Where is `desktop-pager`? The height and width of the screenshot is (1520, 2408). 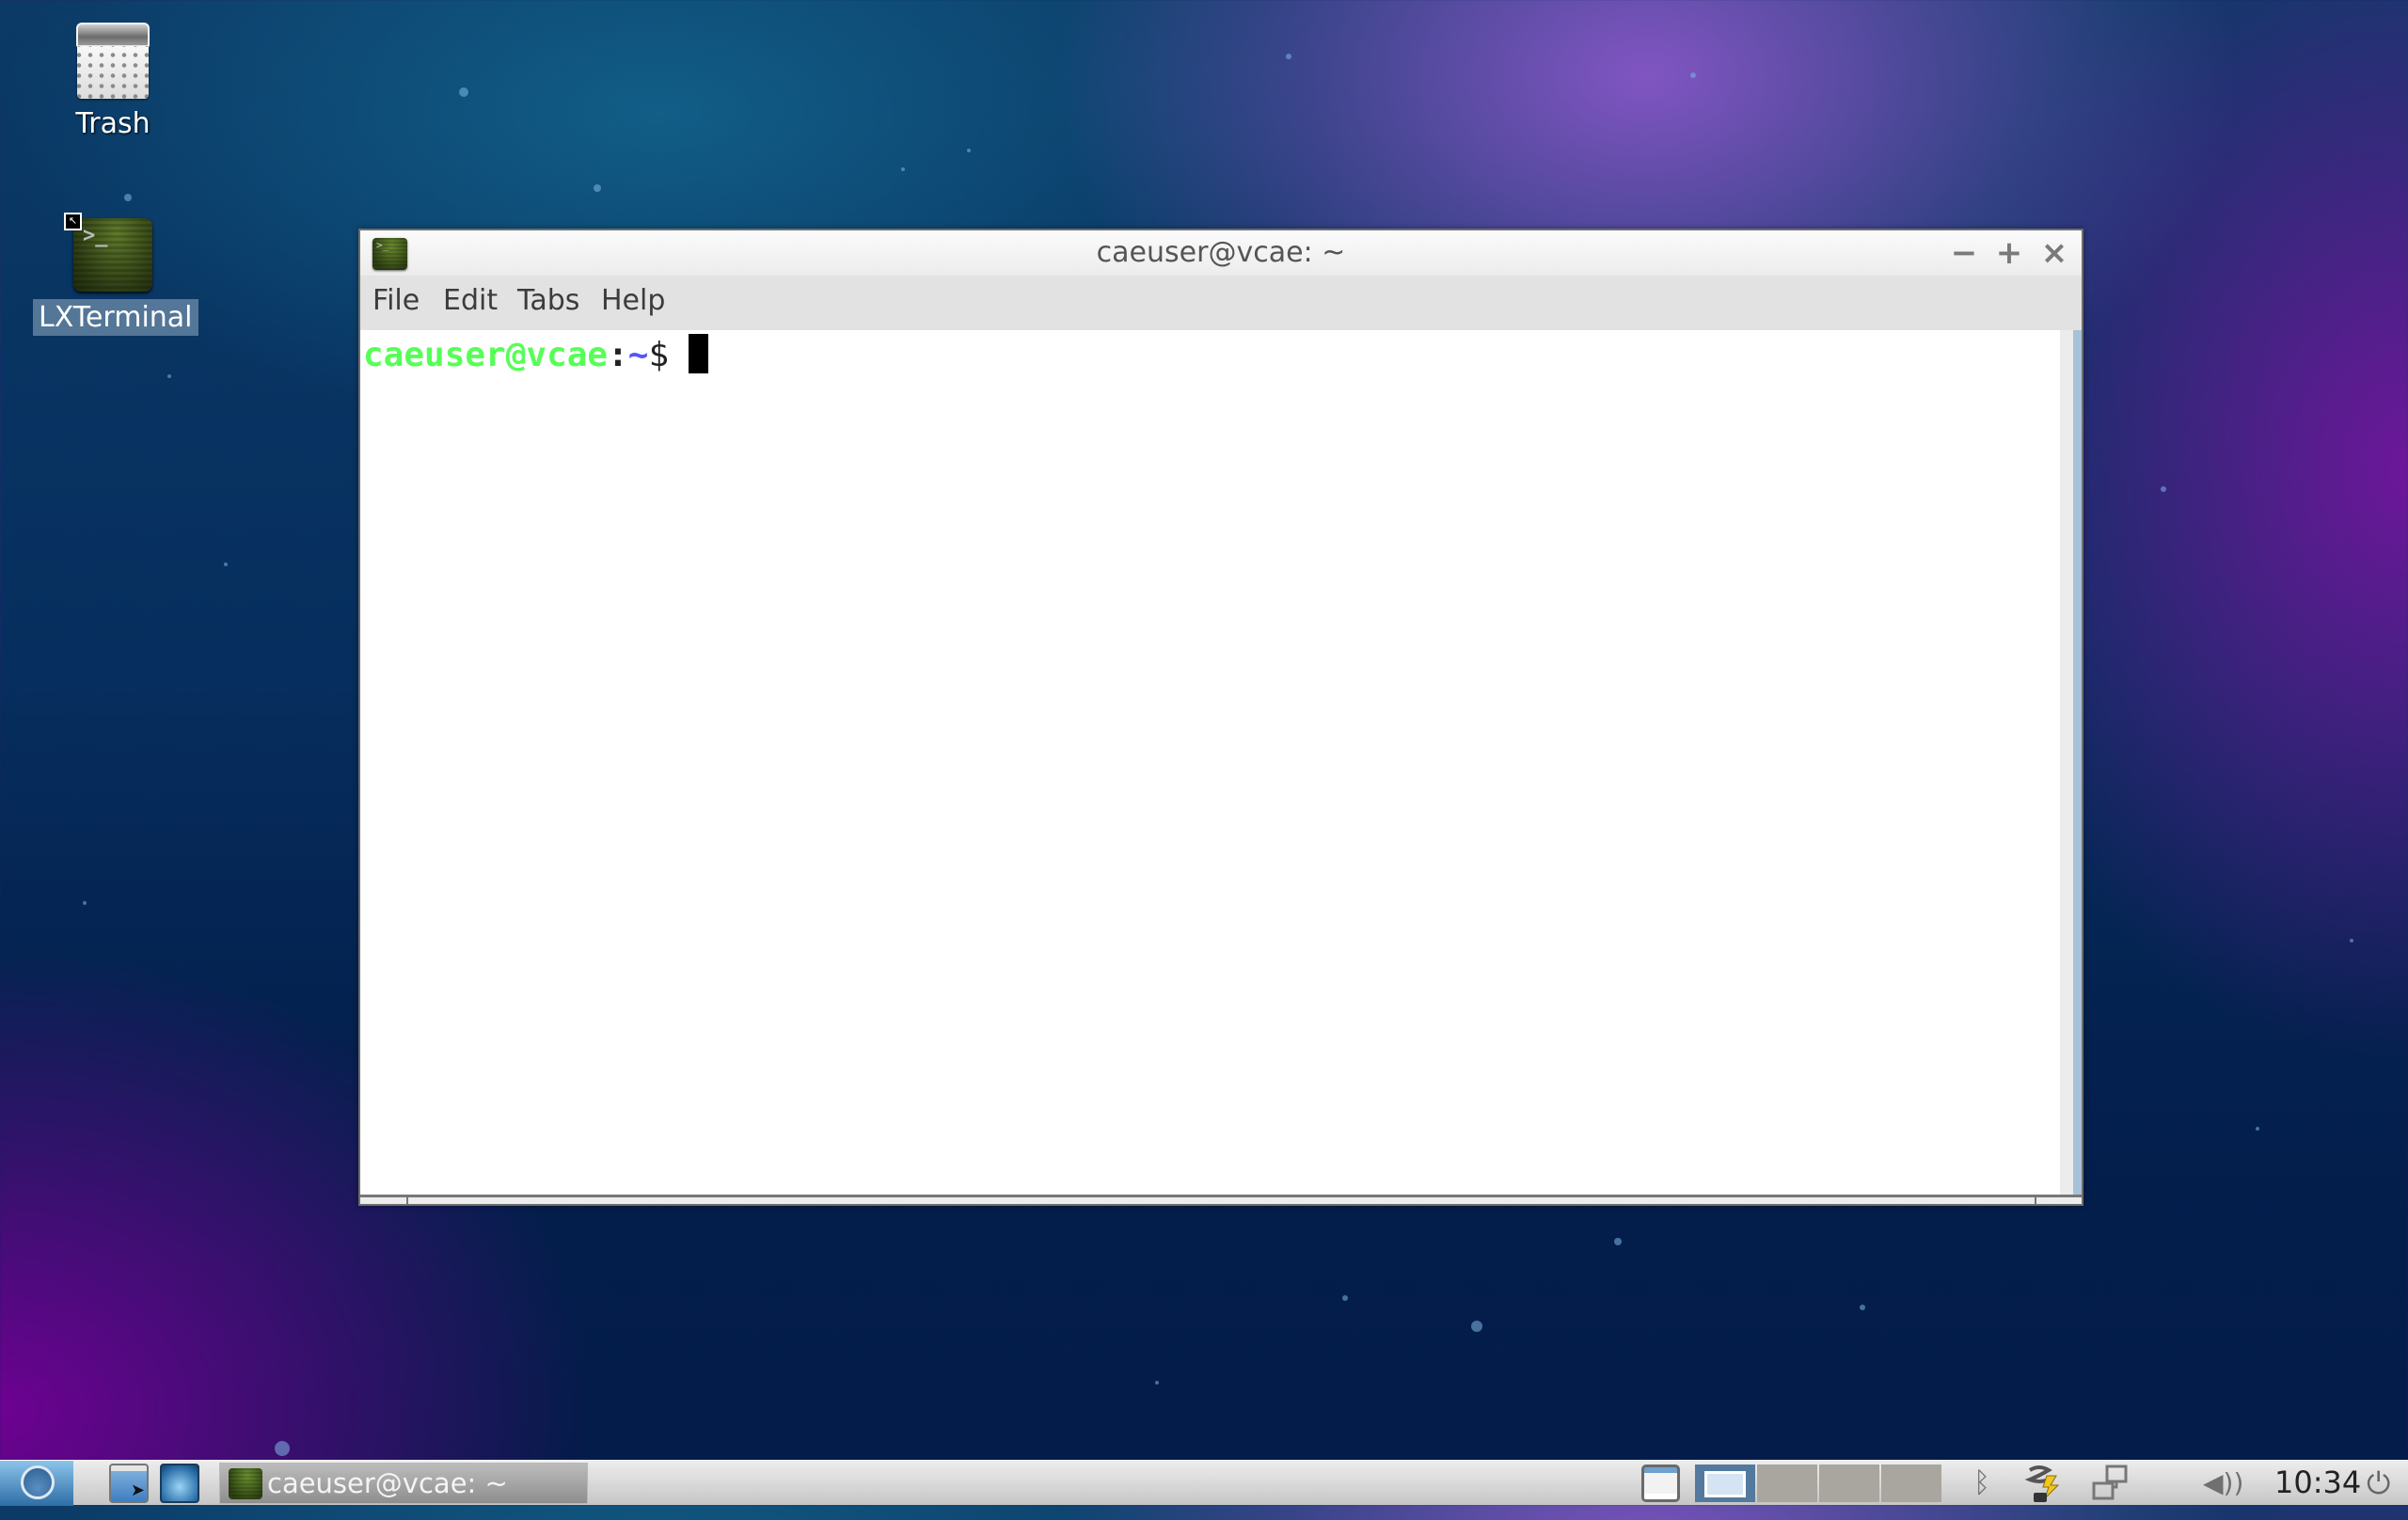 desktop-pager is located at coordinates (1818, 1483).